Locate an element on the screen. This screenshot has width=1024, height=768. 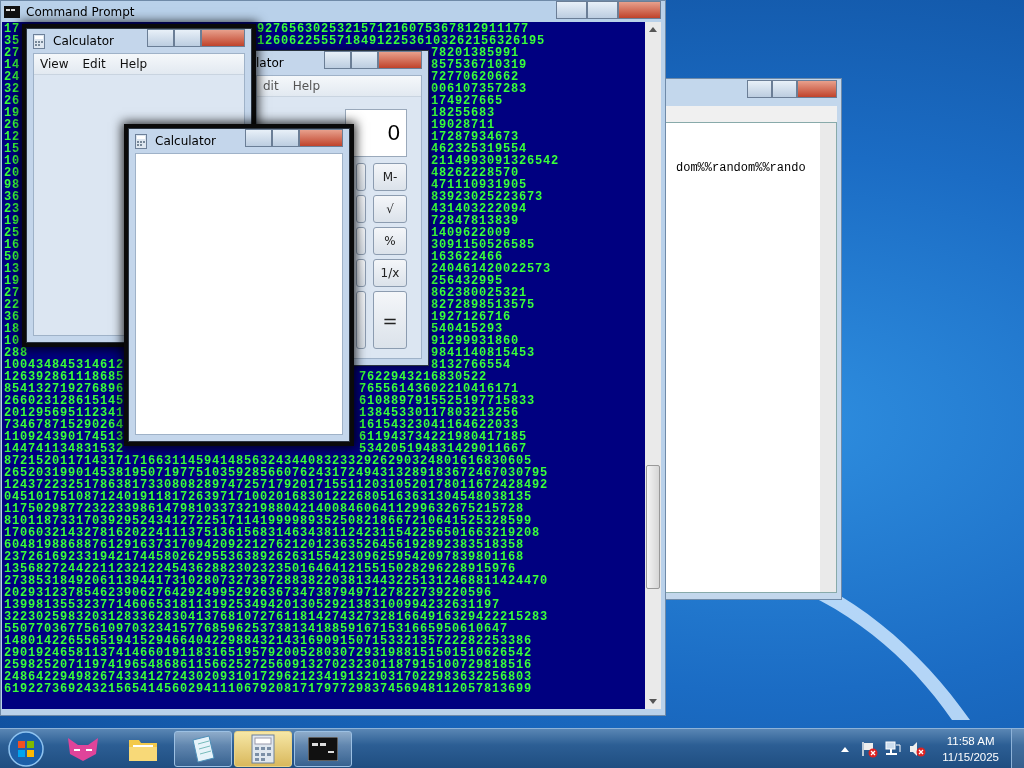
clock-date: 11/15/2025 is located at coordinates (970, 757).